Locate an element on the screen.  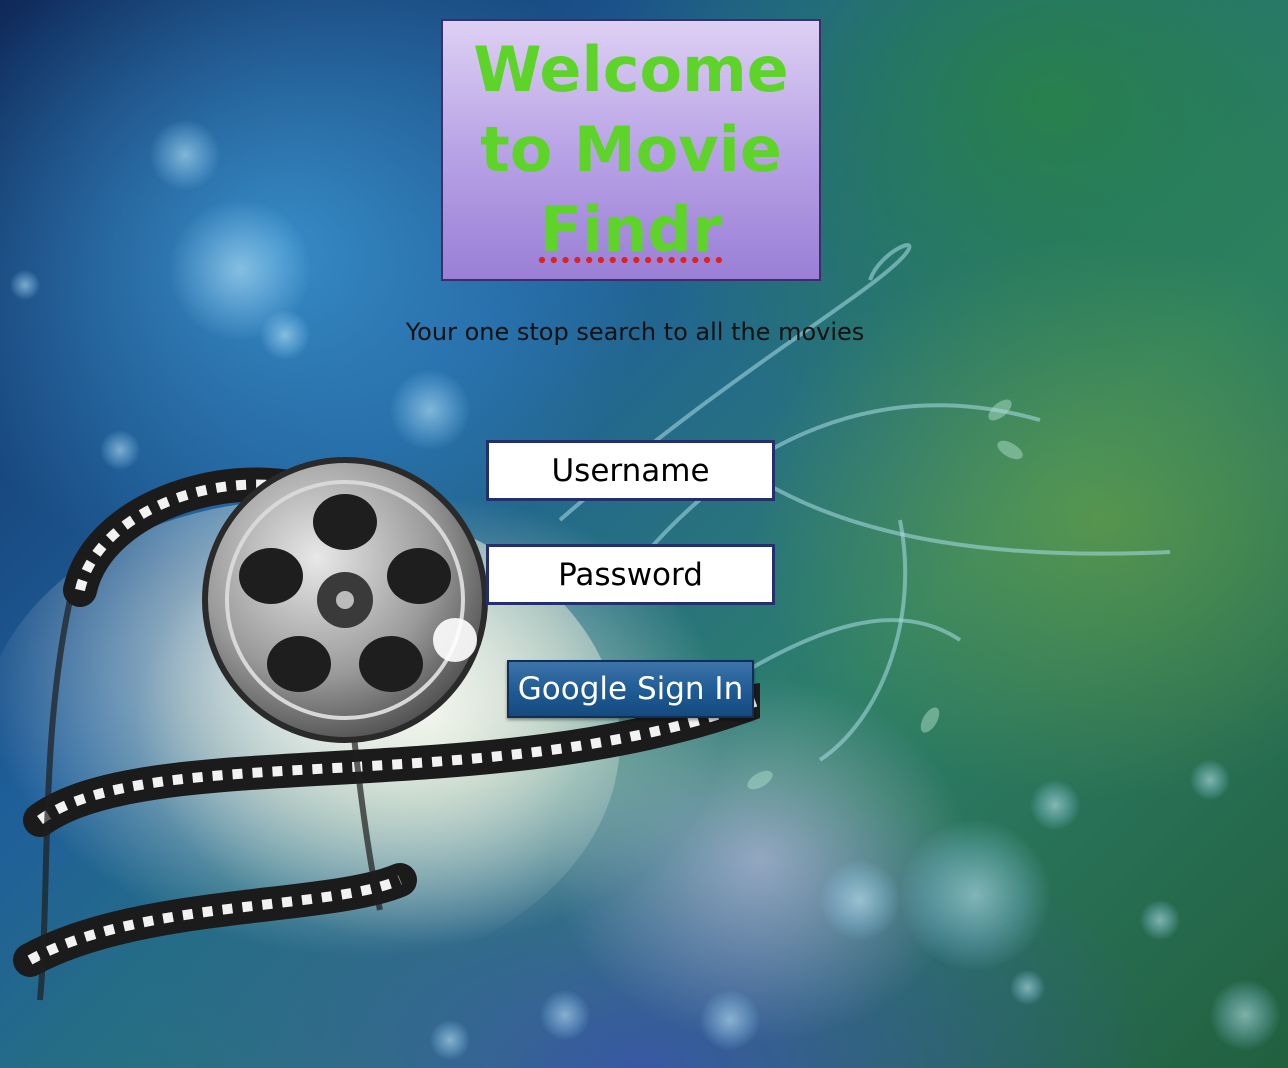
password-field is located at coordinates (630, 574).